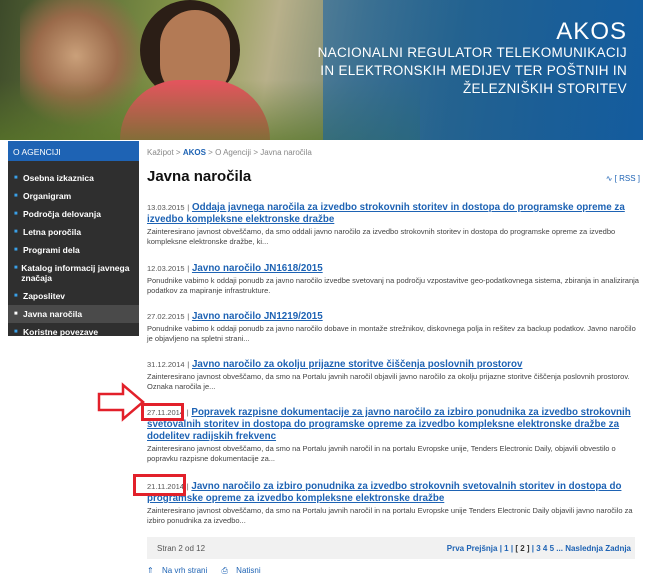 The image size is (660, 583). I want to click on sidebar-item-label: Katalog informacij javnega značaja, so click(75, 273).